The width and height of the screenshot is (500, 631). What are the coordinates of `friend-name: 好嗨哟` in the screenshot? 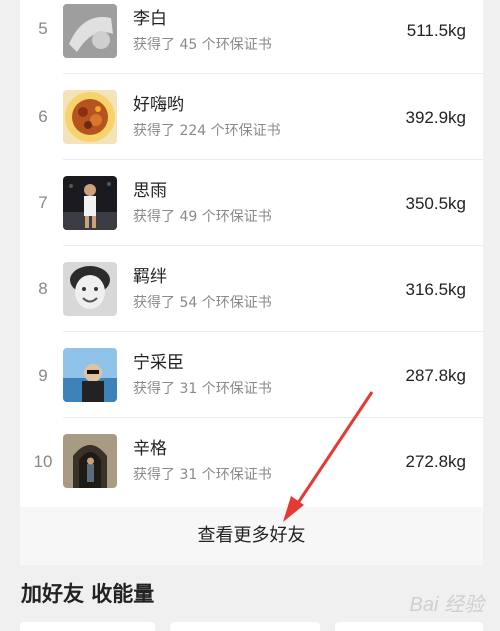 It's located at (158, 105).